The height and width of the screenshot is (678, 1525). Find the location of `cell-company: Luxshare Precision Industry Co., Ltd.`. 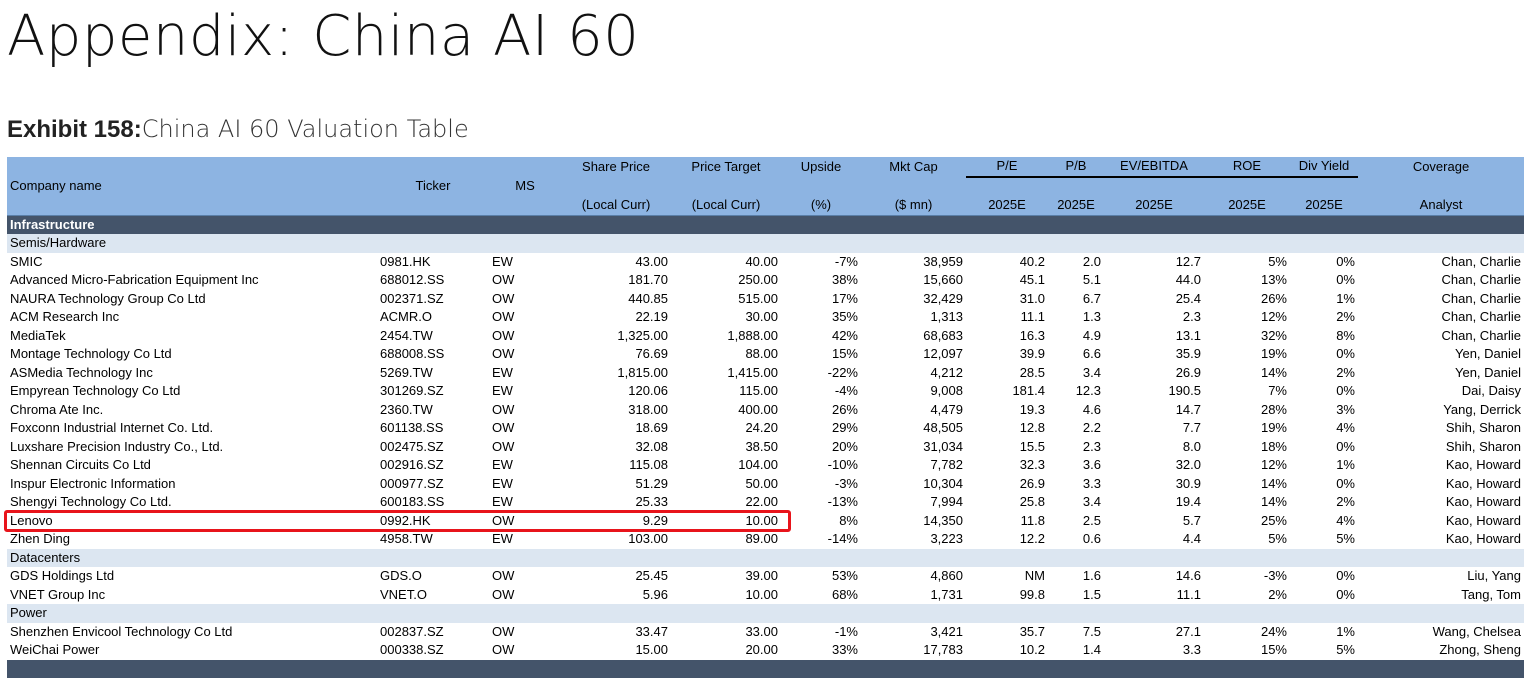

cell-company: Luxshare Precision Industry Co., Ltd. is located at coordinates (192, 447).